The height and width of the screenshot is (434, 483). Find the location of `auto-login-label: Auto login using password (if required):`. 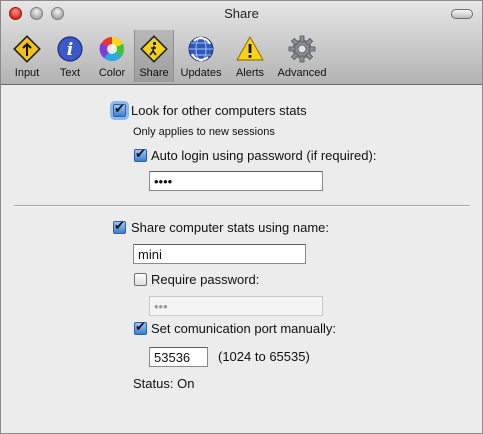

auto-login-label: Auto login using password (if required): is located at coordinates (264, 155).